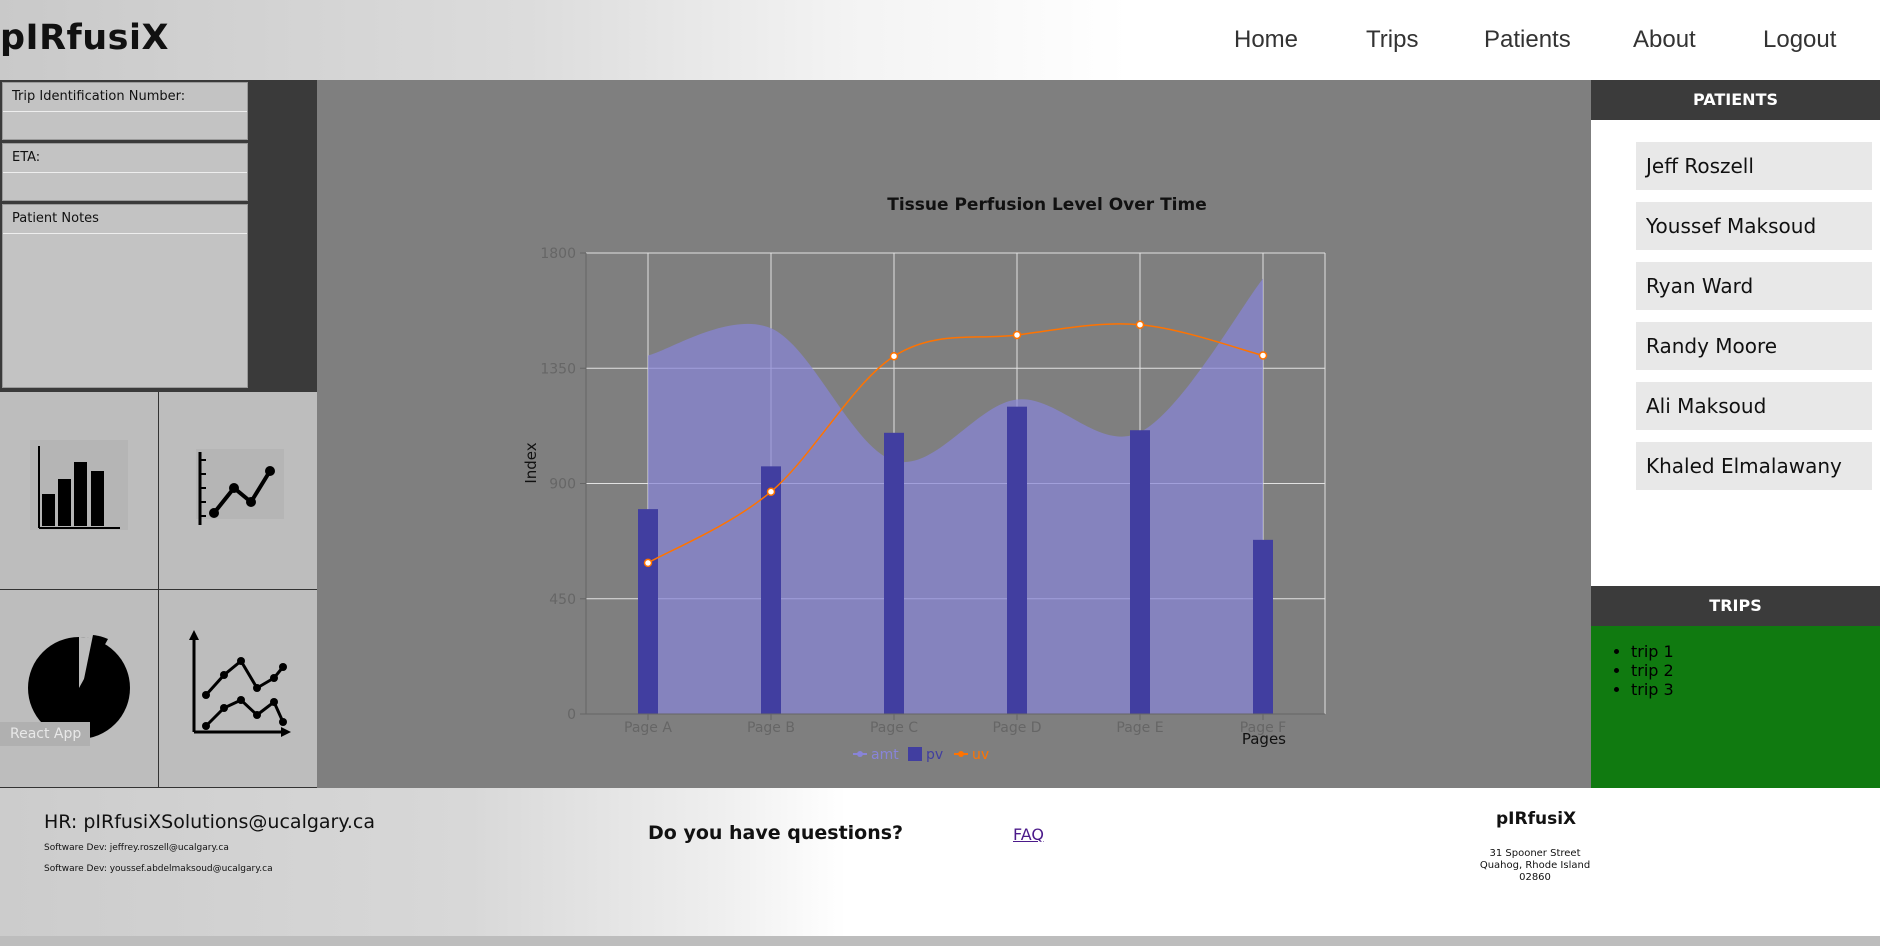  What do you see at coordinates (961, 754) in the screenshot?
I see `legend-marker-uv` at bounding box center [961, 754].